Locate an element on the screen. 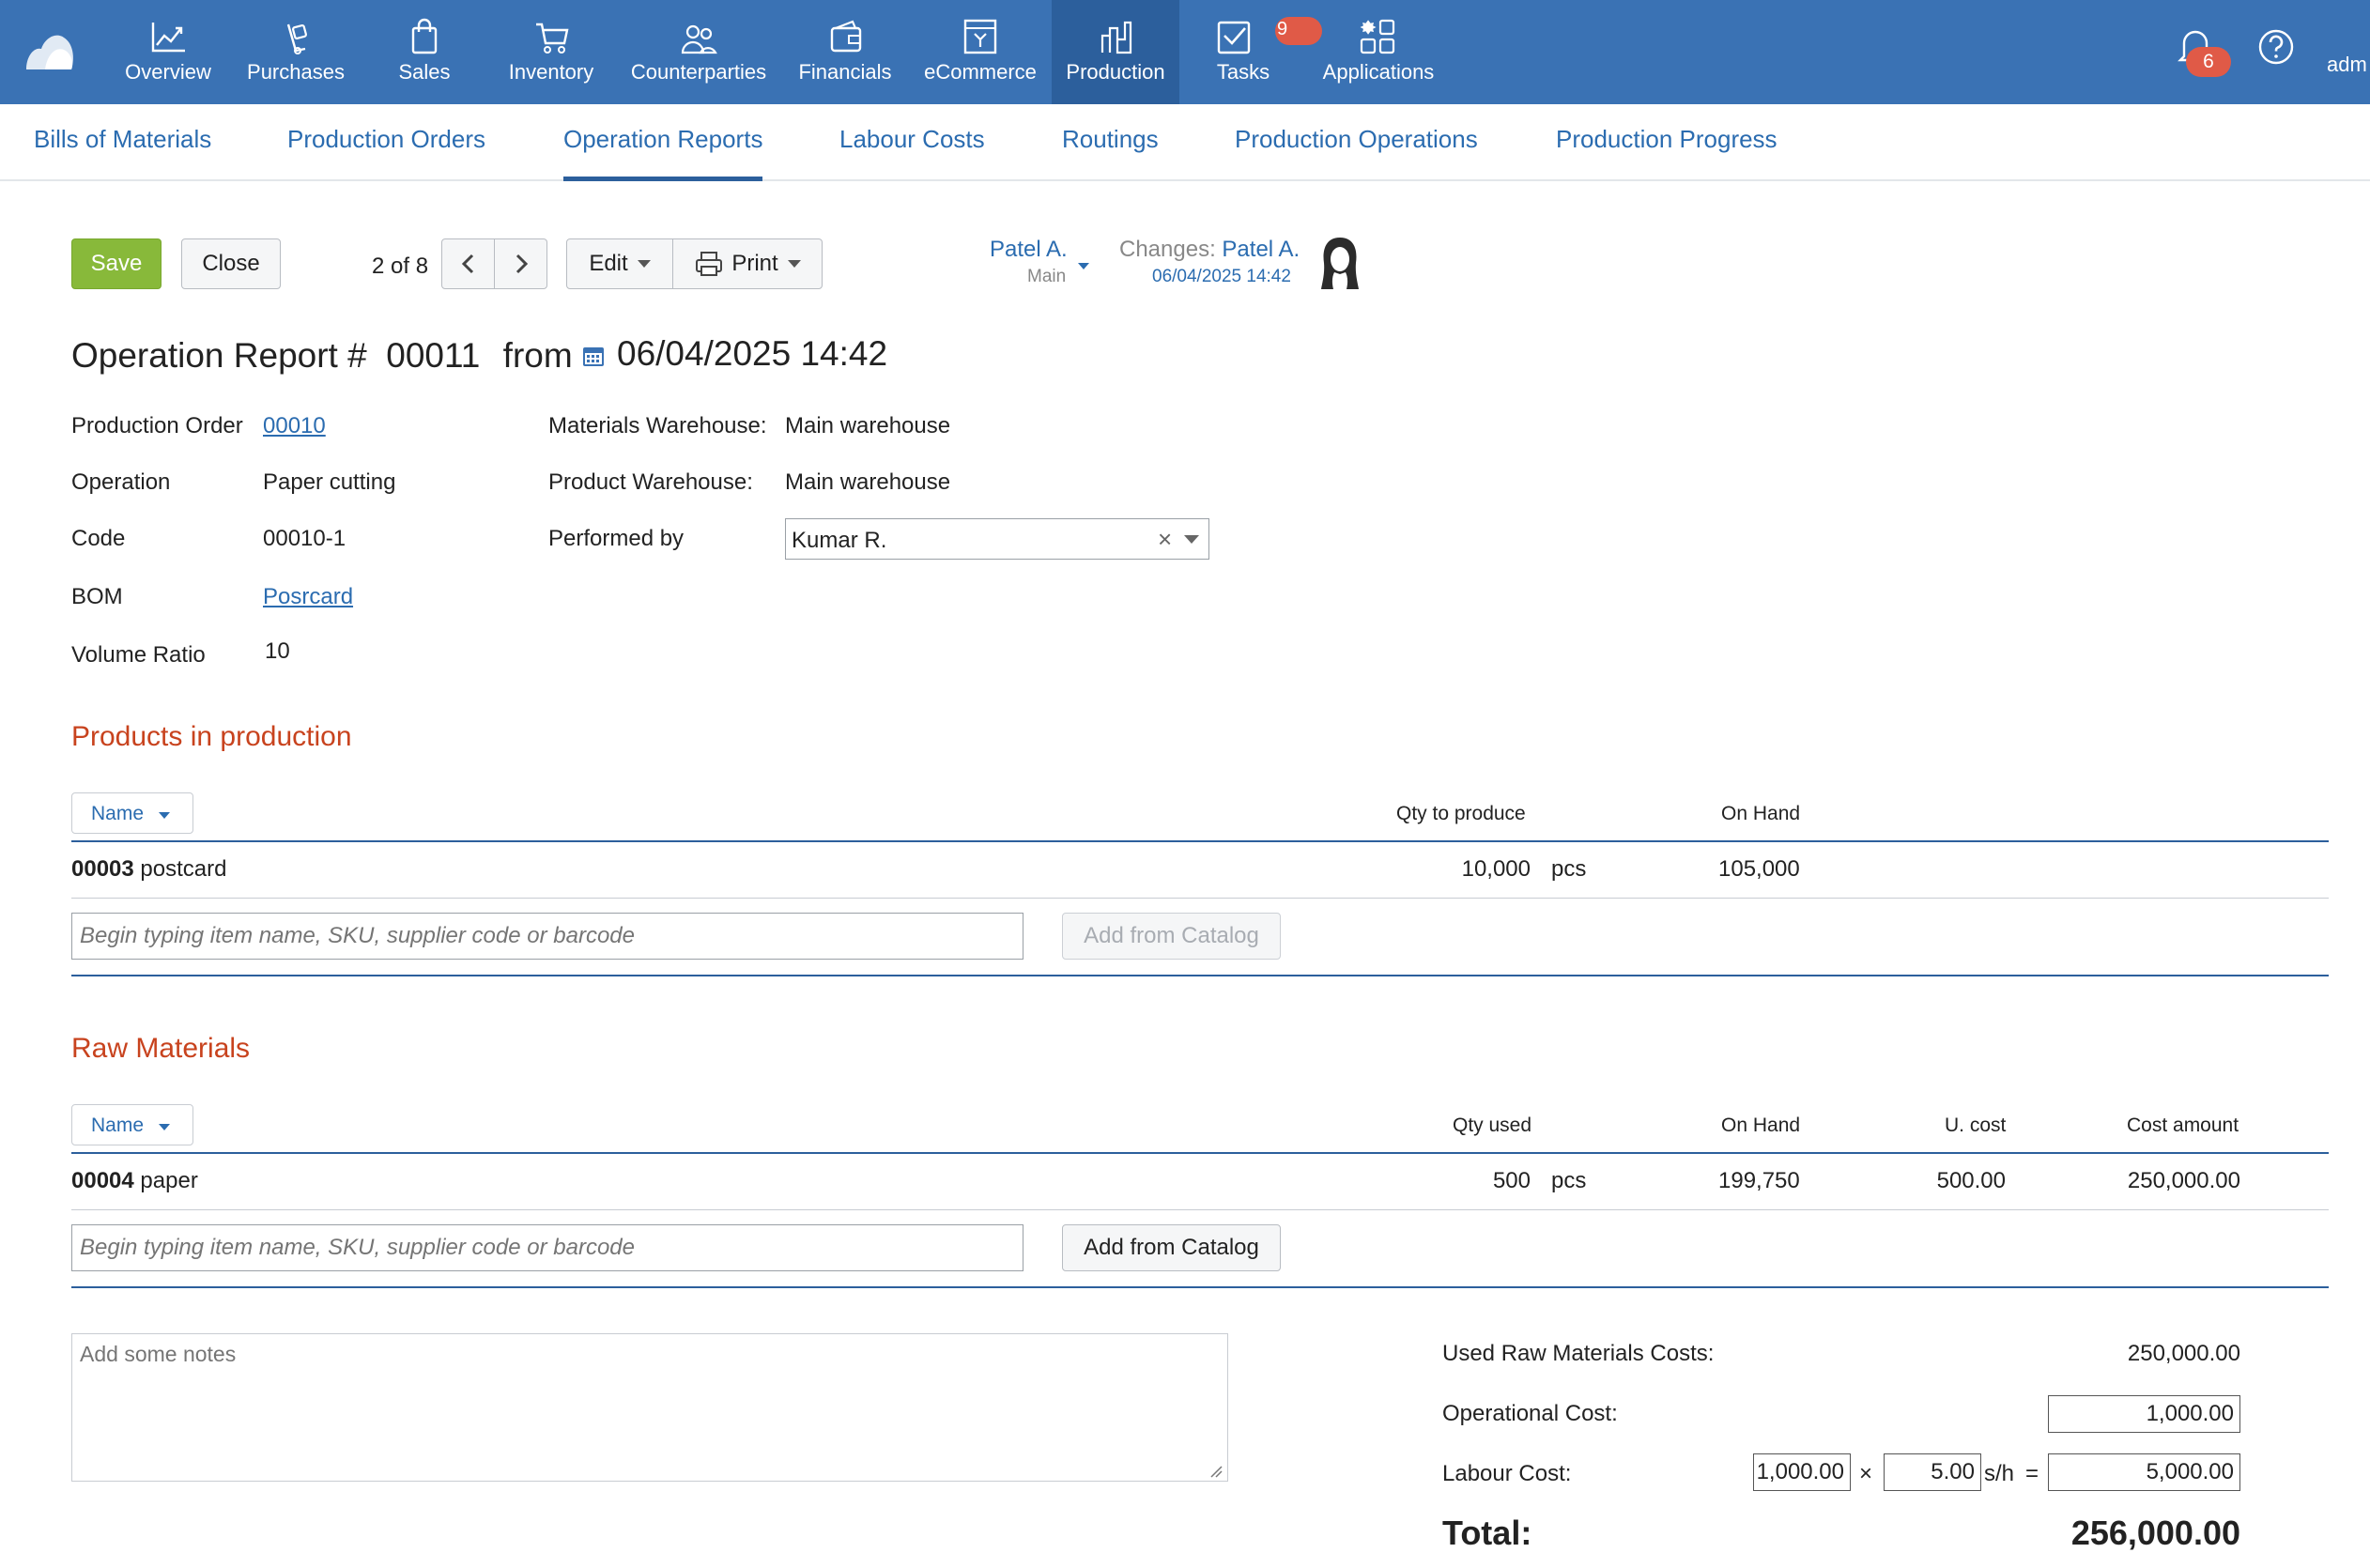 The height and width of the screenshot is (1568, 2370). nav-applications: Applications is located at coordinates (1378, 52).